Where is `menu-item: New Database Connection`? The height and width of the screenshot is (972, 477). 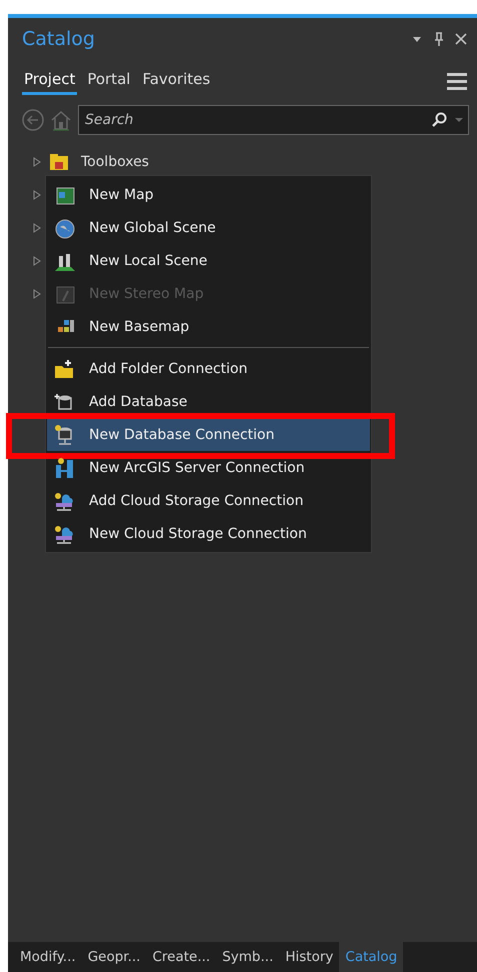
menu-item: New Database Connection is located at coordinates (208, 434).